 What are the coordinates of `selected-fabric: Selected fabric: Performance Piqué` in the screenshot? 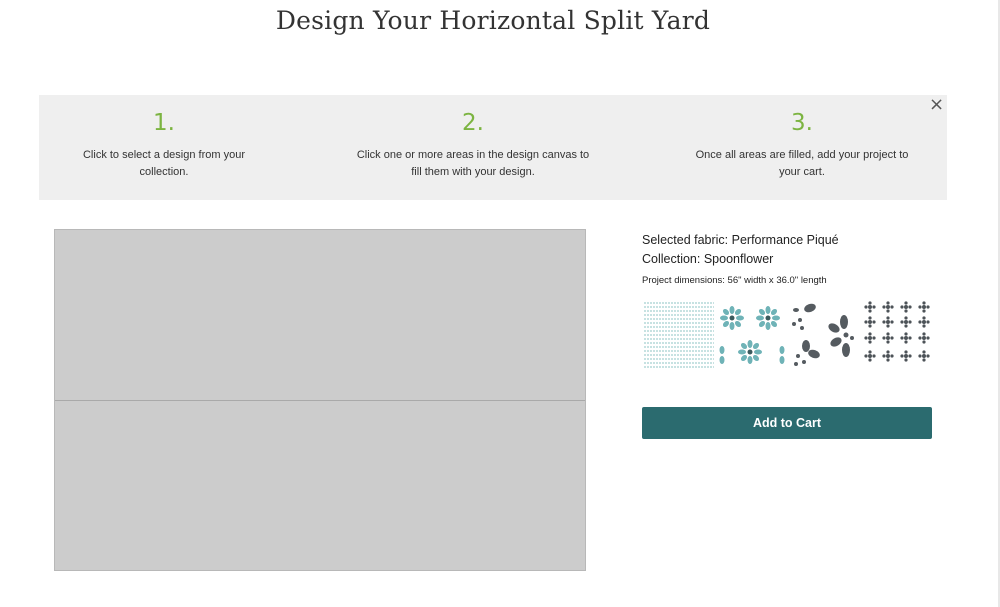 It's located at (740, 240).